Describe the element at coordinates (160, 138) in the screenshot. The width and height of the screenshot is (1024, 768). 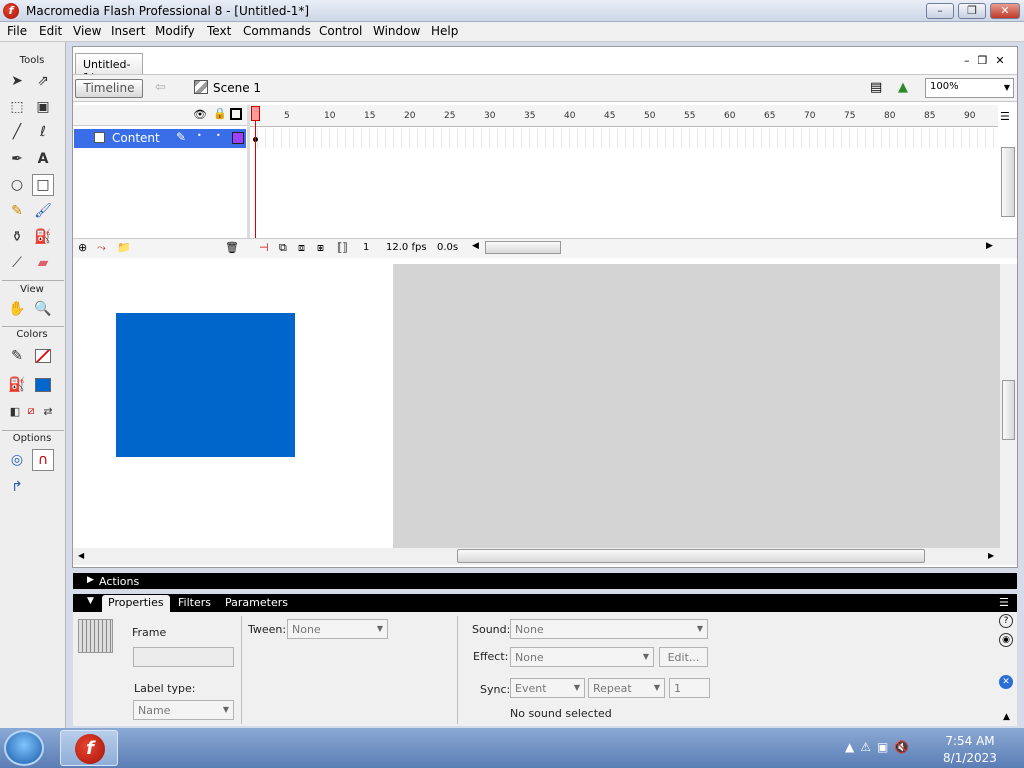
I see `layer-row: Content ✎ • •` at that location.